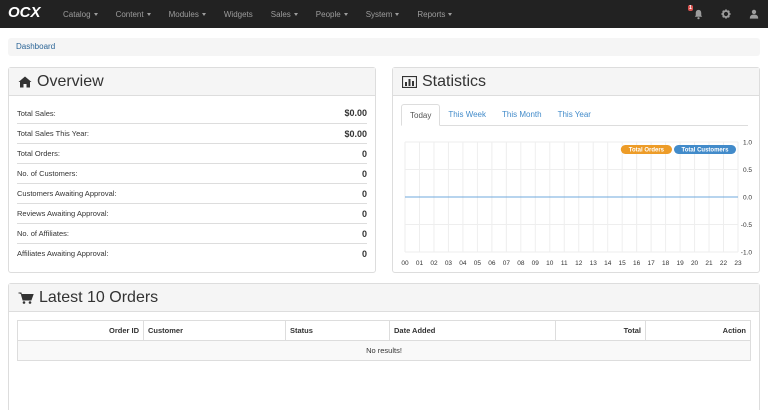  I want to click on user-button, so click(754, 14).